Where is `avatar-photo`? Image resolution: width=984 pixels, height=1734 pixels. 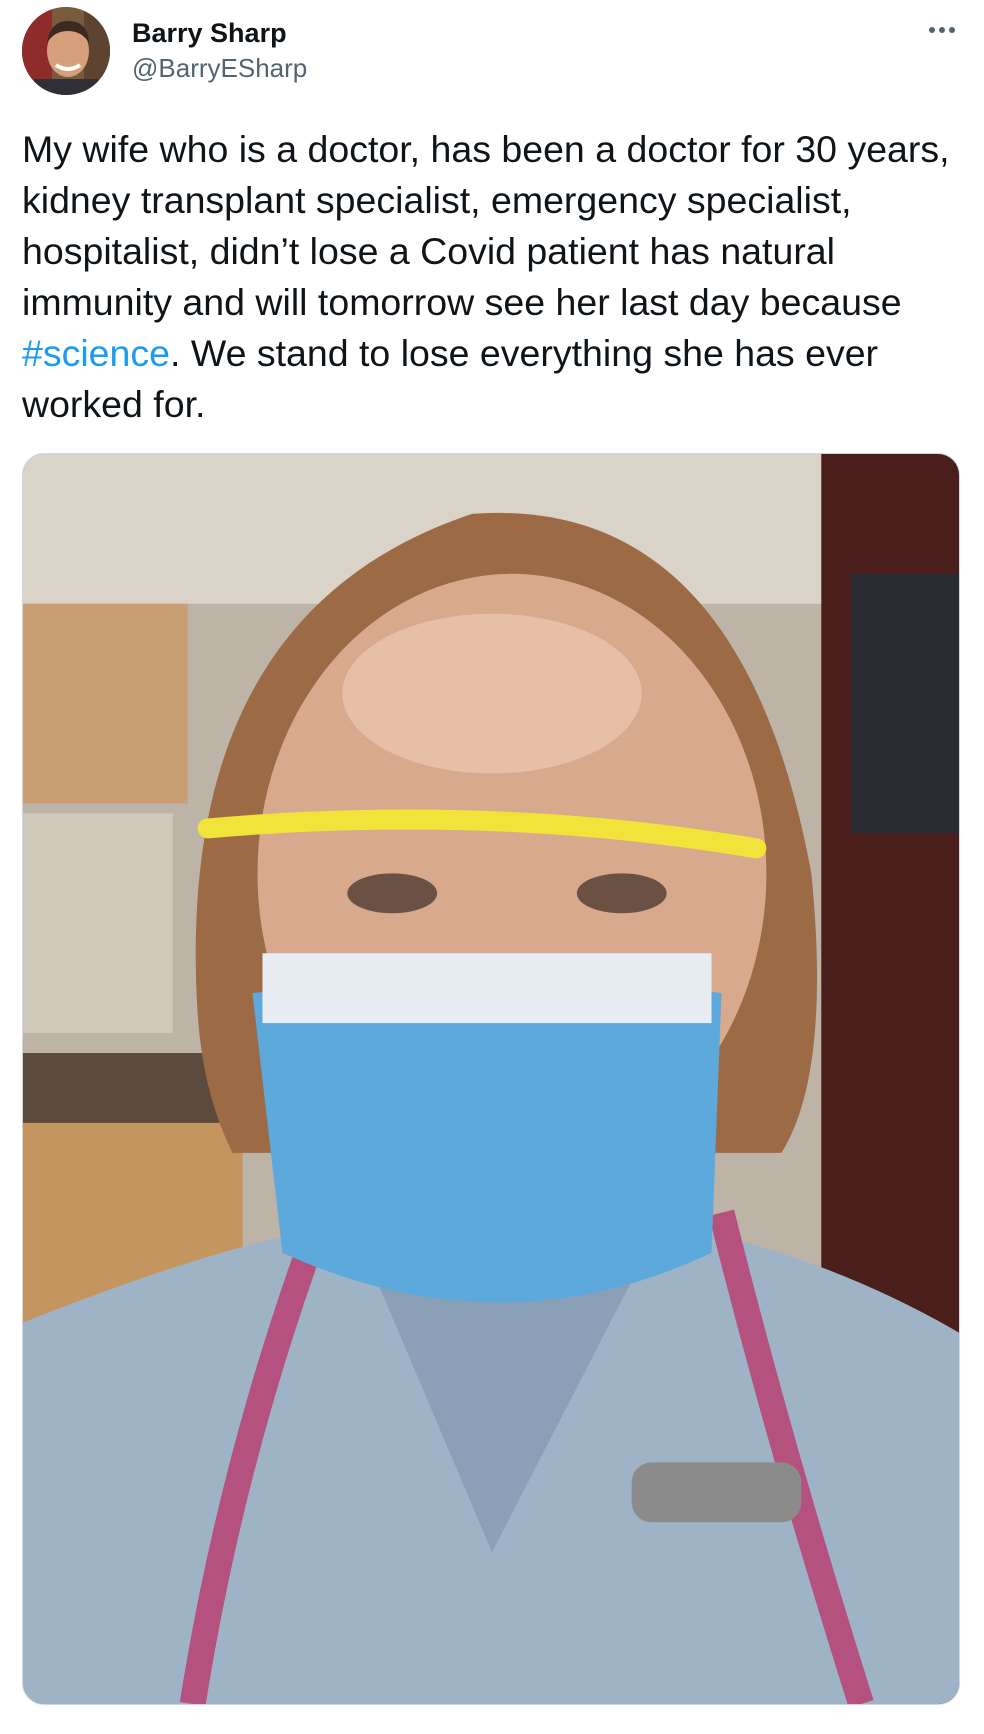
avatar-photo is located at coordinates (66, 51).